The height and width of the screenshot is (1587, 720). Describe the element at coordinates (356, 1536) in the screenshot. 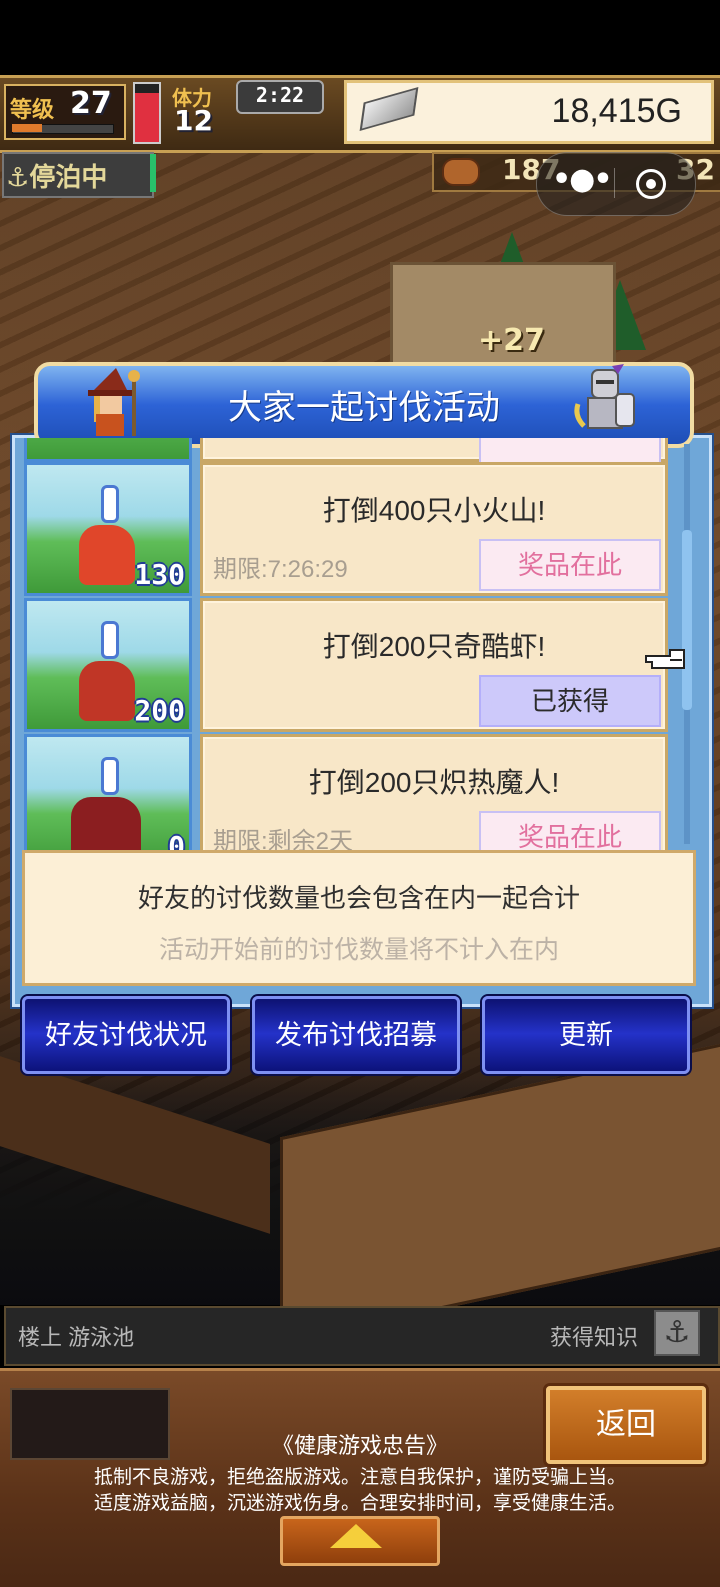

I see `up-arrow-icon` at that location.